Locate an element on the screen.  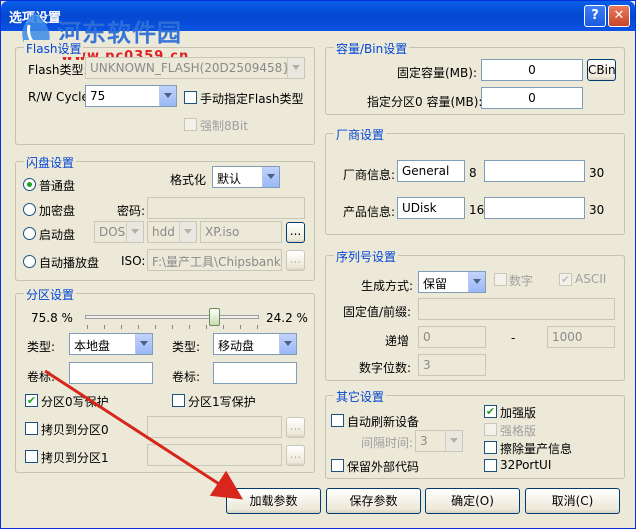
keep-external-code-checkbox is located at coordinates (337, 465).